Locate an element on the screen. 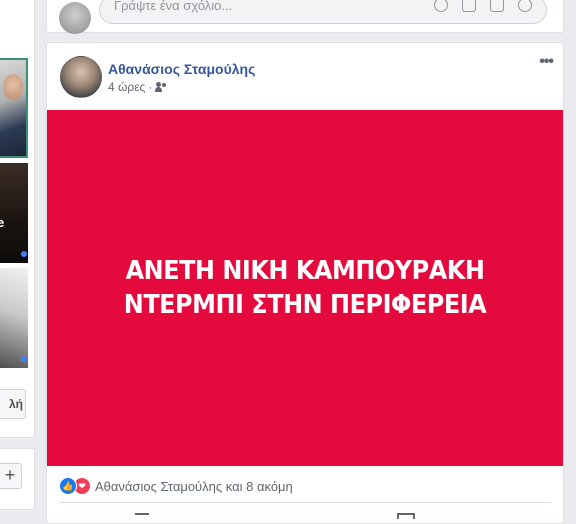 The image size is (576, 524). like-icon: 👍 is located at coordinates (68, 486).